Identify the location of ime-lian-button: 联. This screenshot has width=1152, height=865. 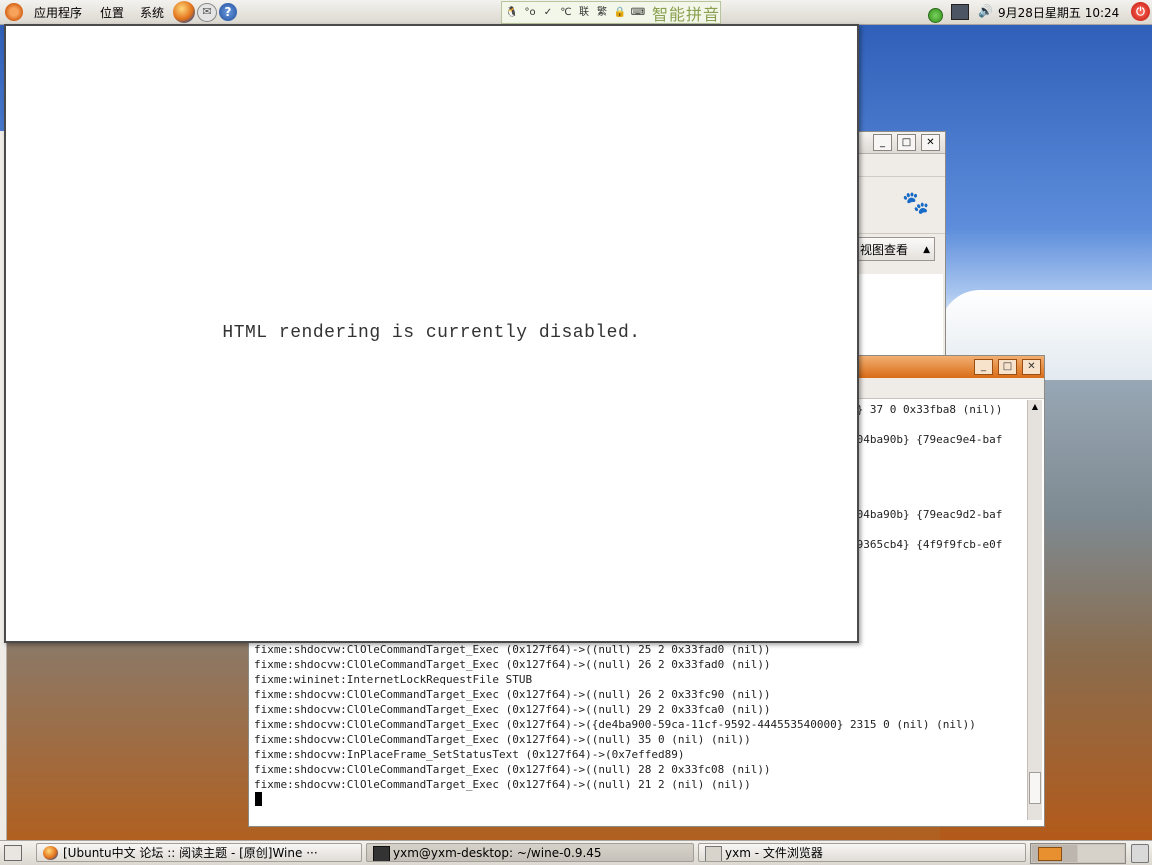
(584, 13).